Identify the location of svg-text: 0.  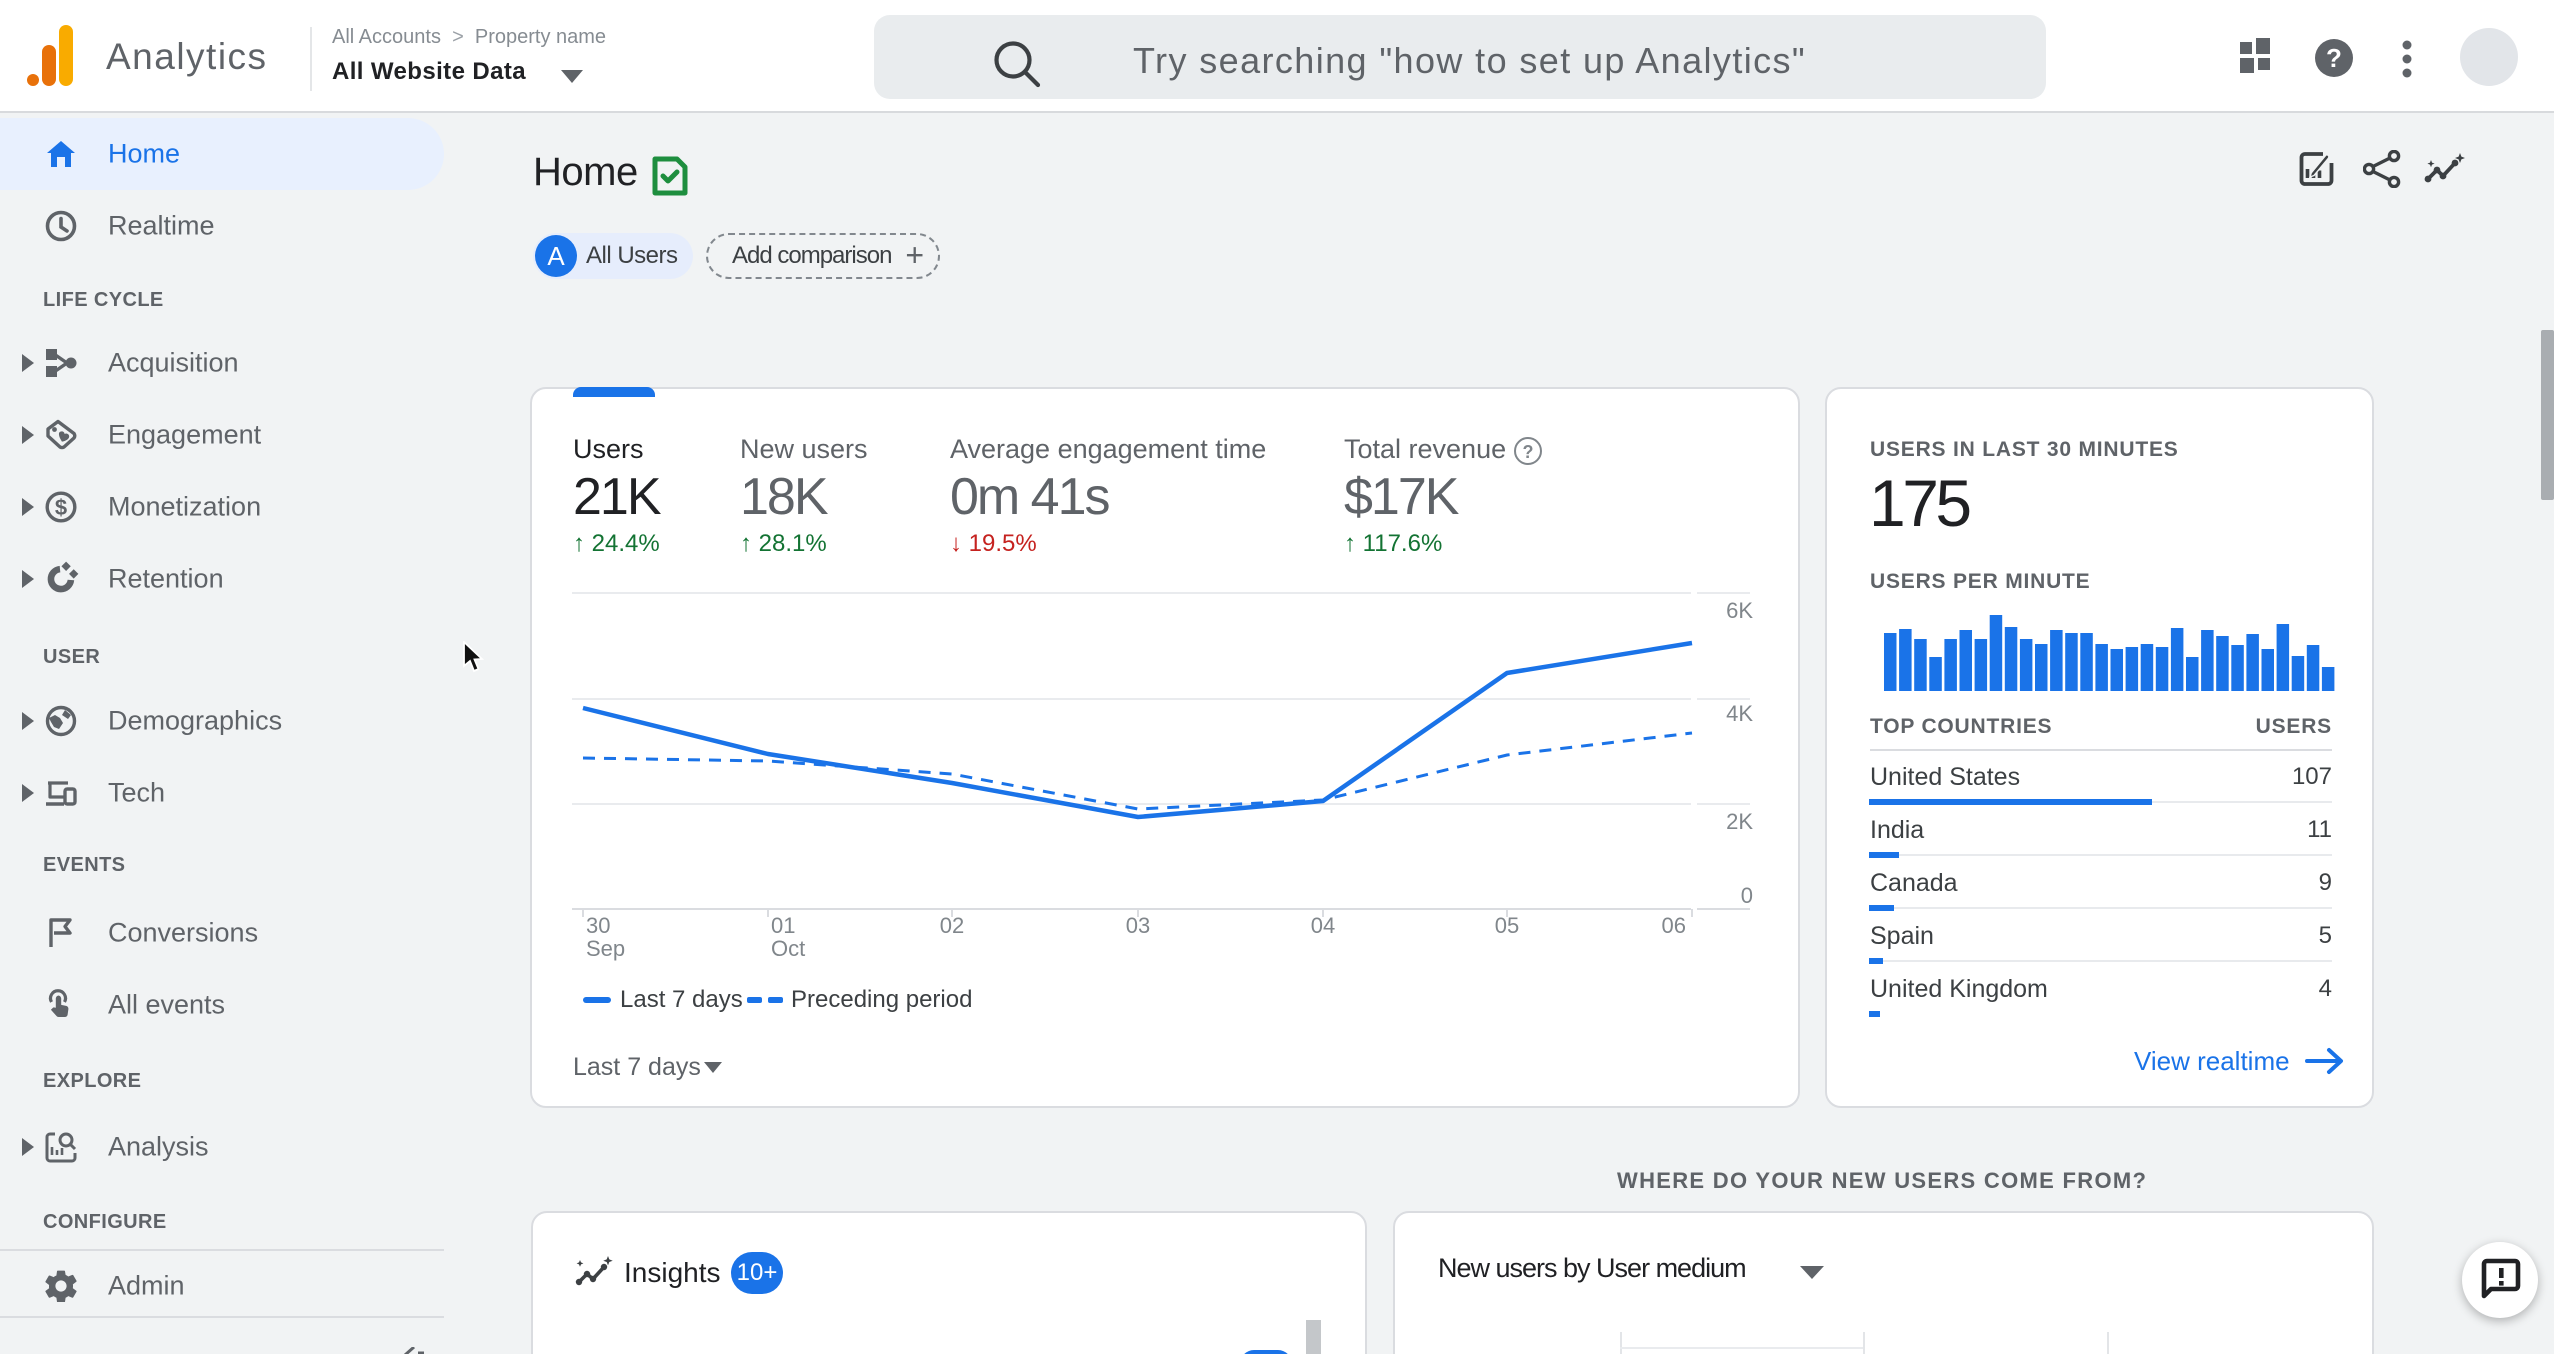
(1747, 895).